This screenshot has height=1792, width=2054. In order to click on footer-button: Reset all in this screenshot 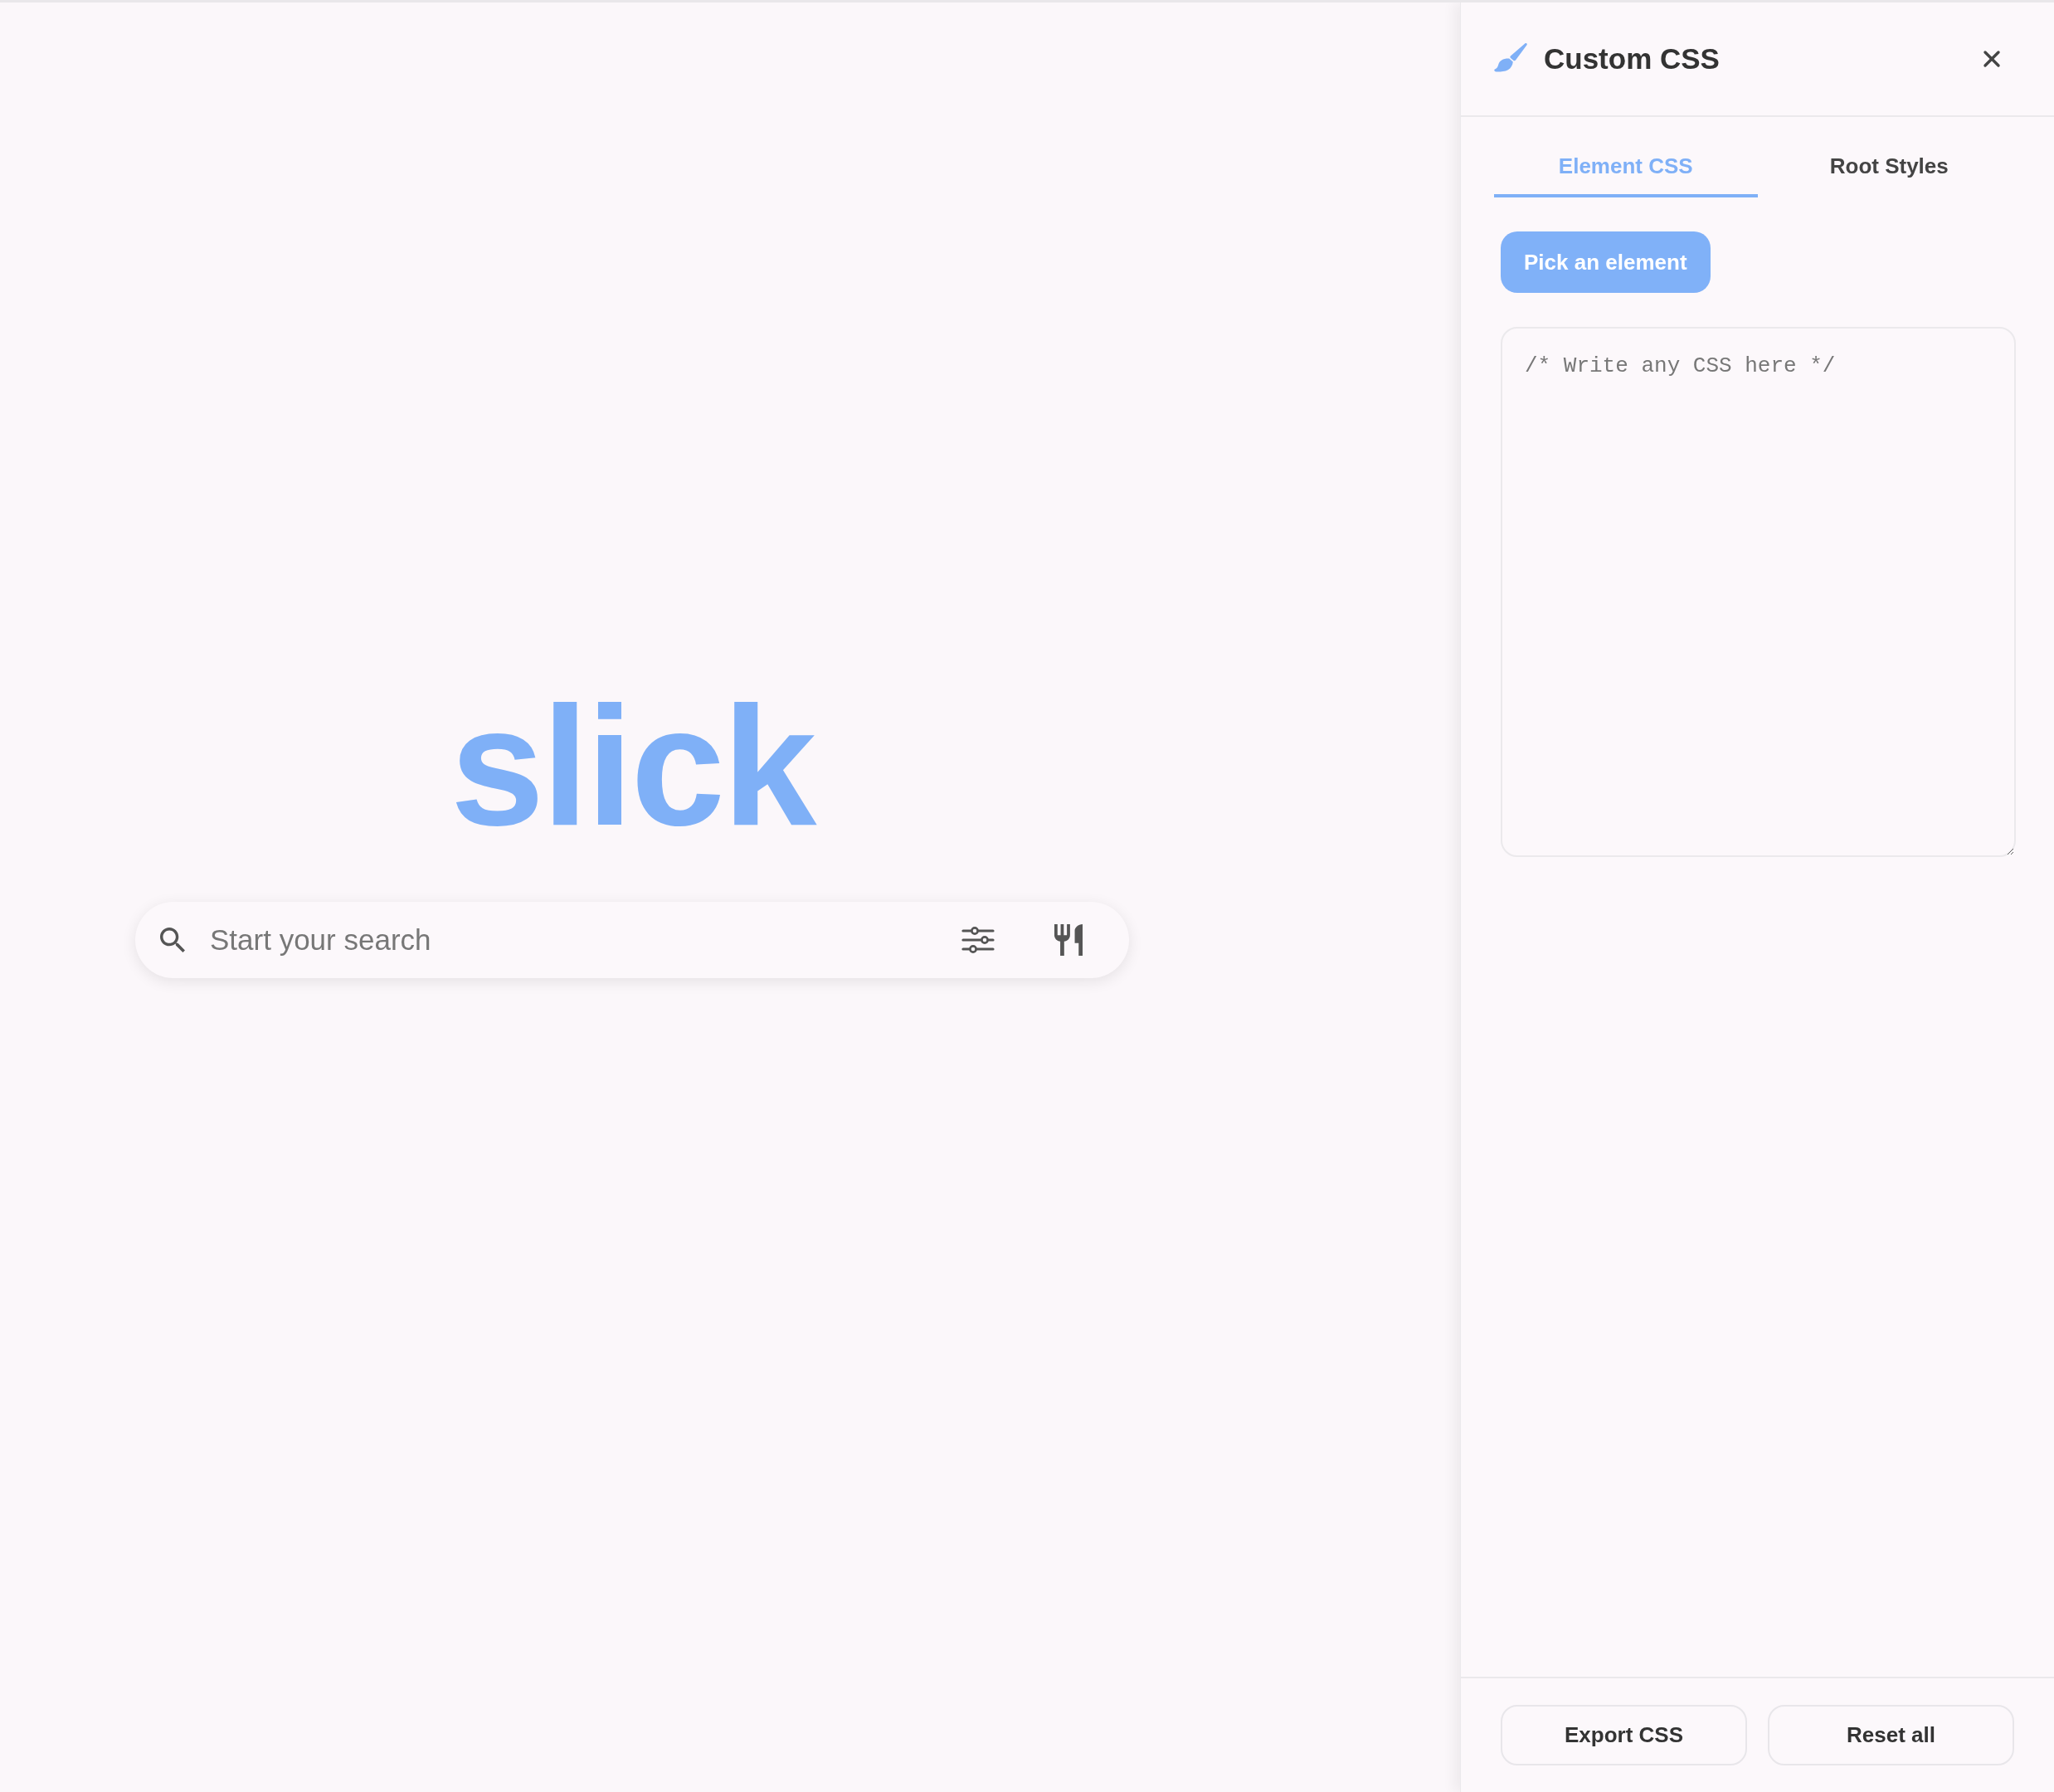, I will do `click(1891, 1735)`.